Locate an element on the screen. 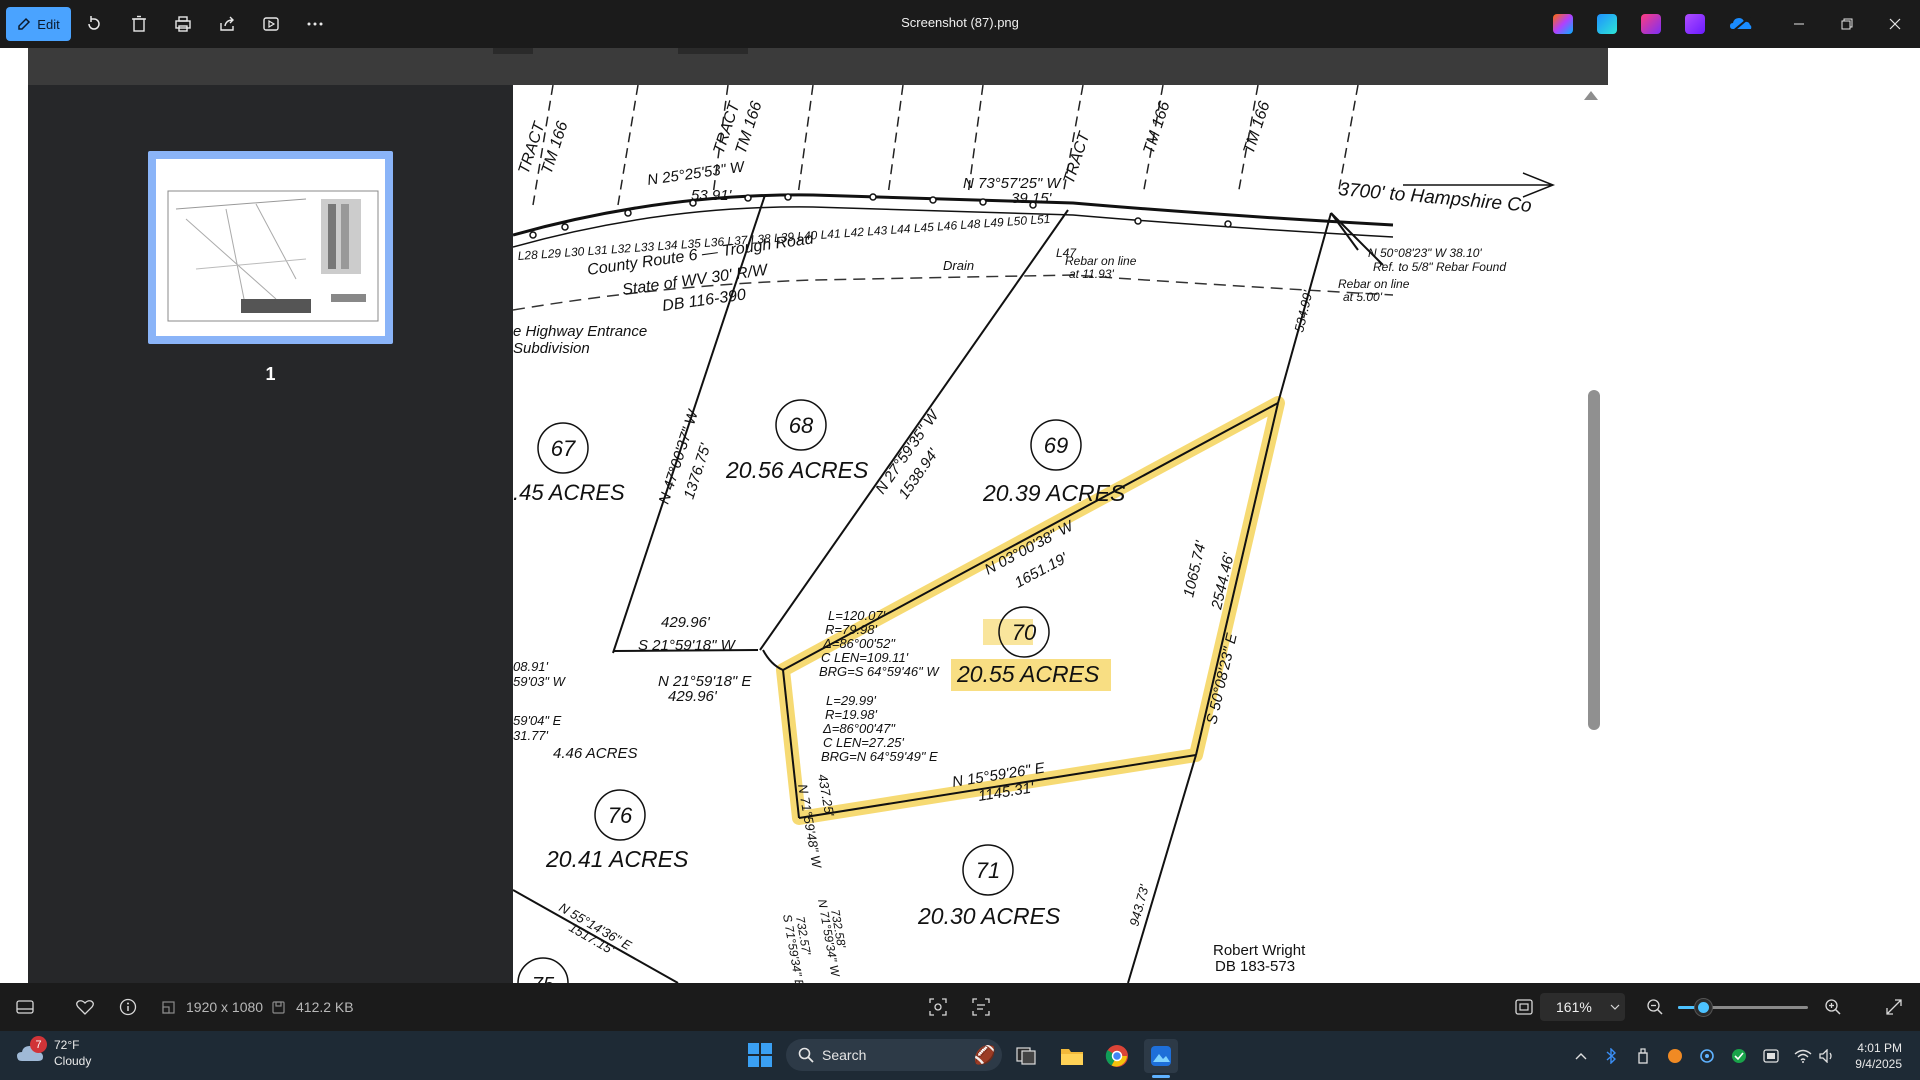  lot71-number: 71 is located at coordinates (988, 870).